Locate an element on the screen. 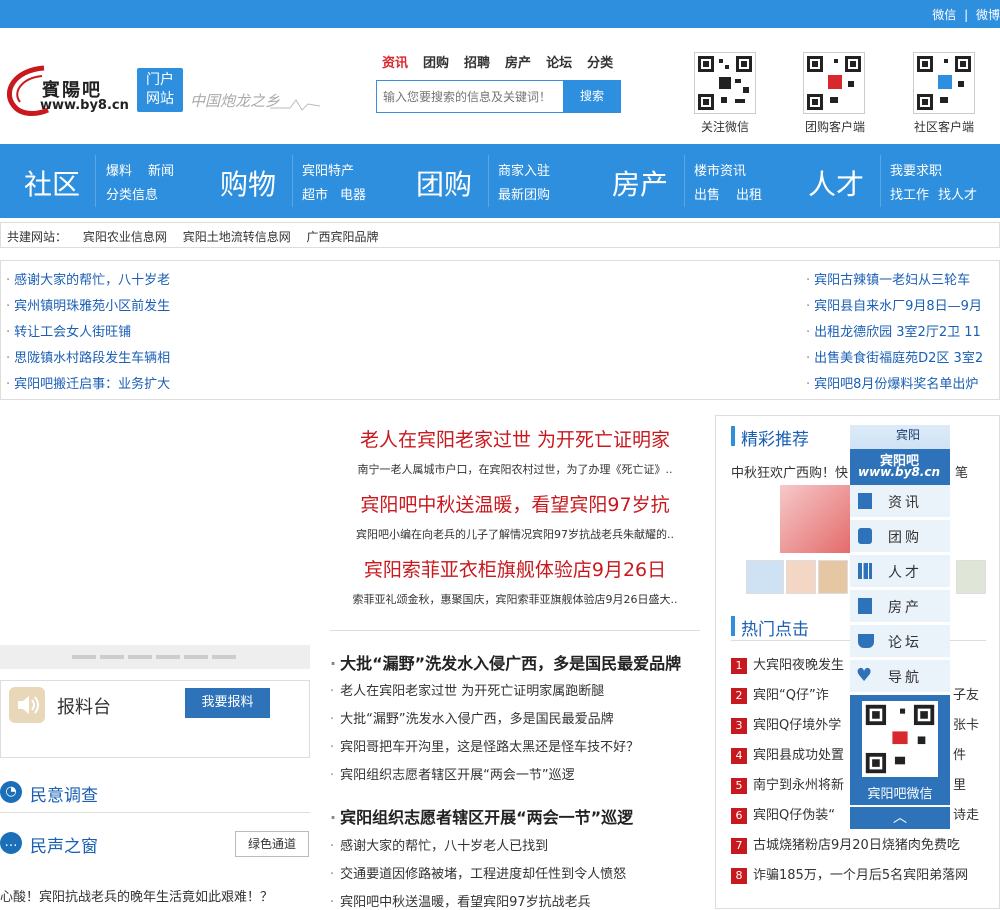 The image size is (1000, 910). speaker-icon is located at coordinates (27, 705).